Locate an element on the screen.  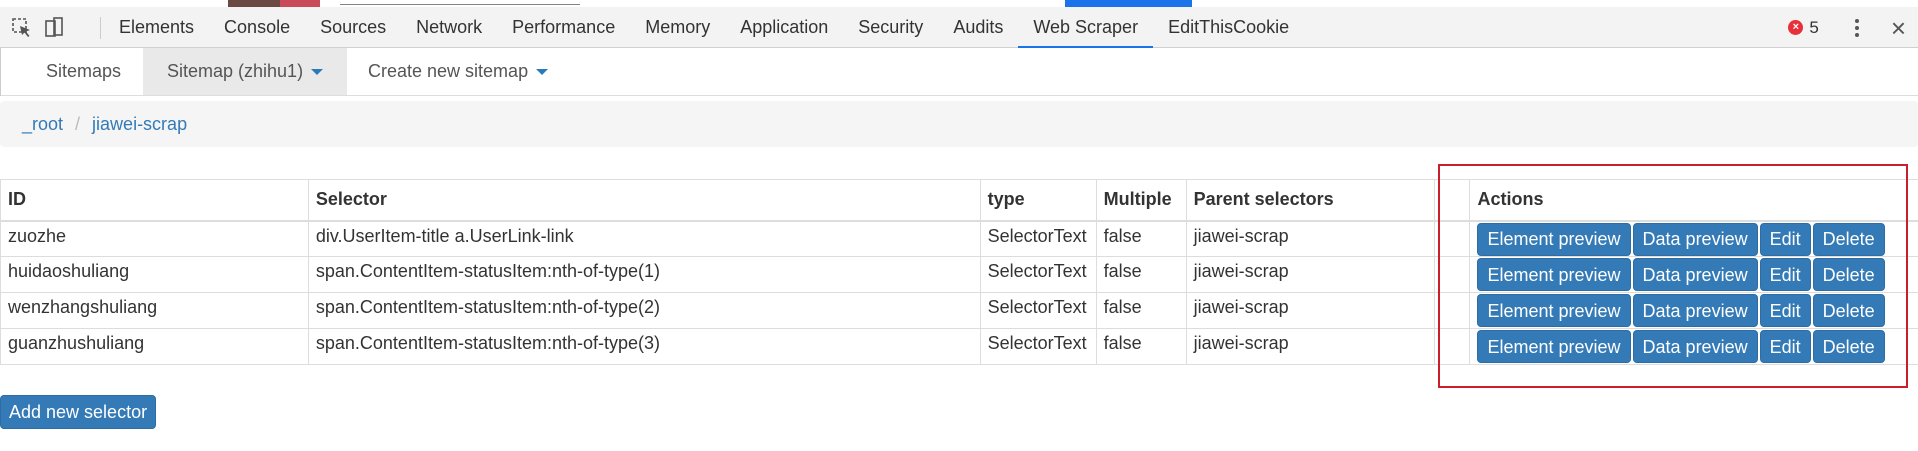
close-devtools-icon: × is located at coordinates (1898, 28).